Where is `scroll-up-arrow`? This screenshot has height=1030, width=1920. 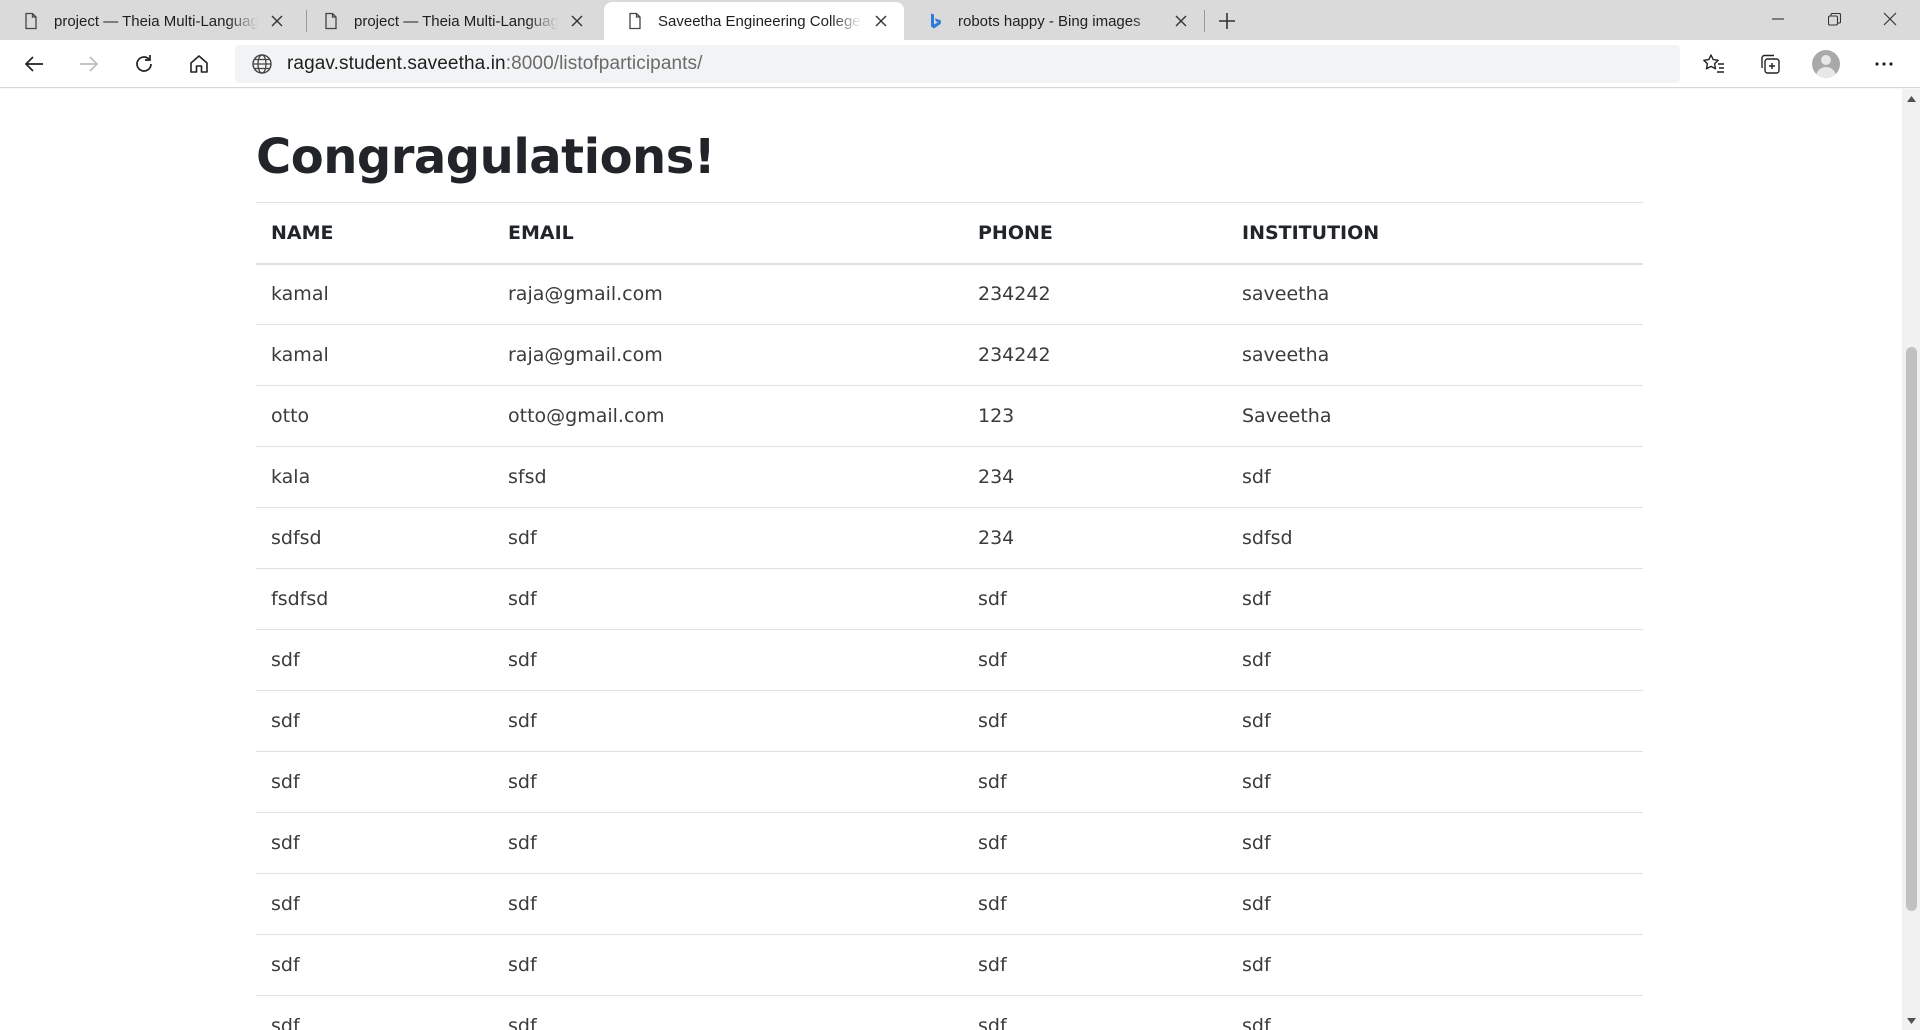
scroll-up-arrow is located at coordinates (1911, 98).